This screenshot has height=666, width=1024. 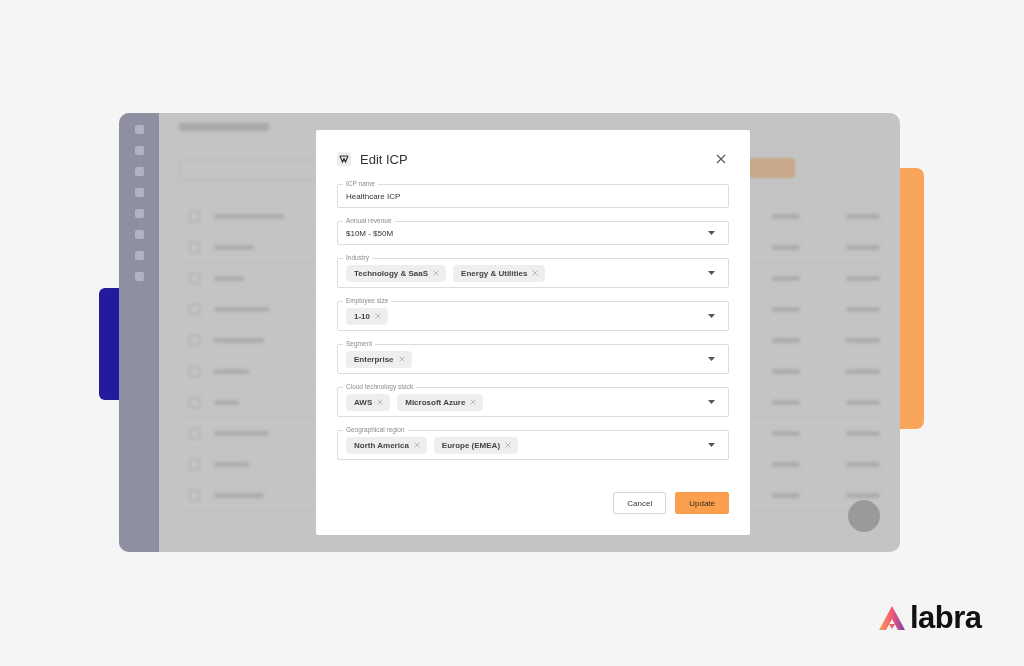 I want to click on logo-icon, so click(x=892, y=618).